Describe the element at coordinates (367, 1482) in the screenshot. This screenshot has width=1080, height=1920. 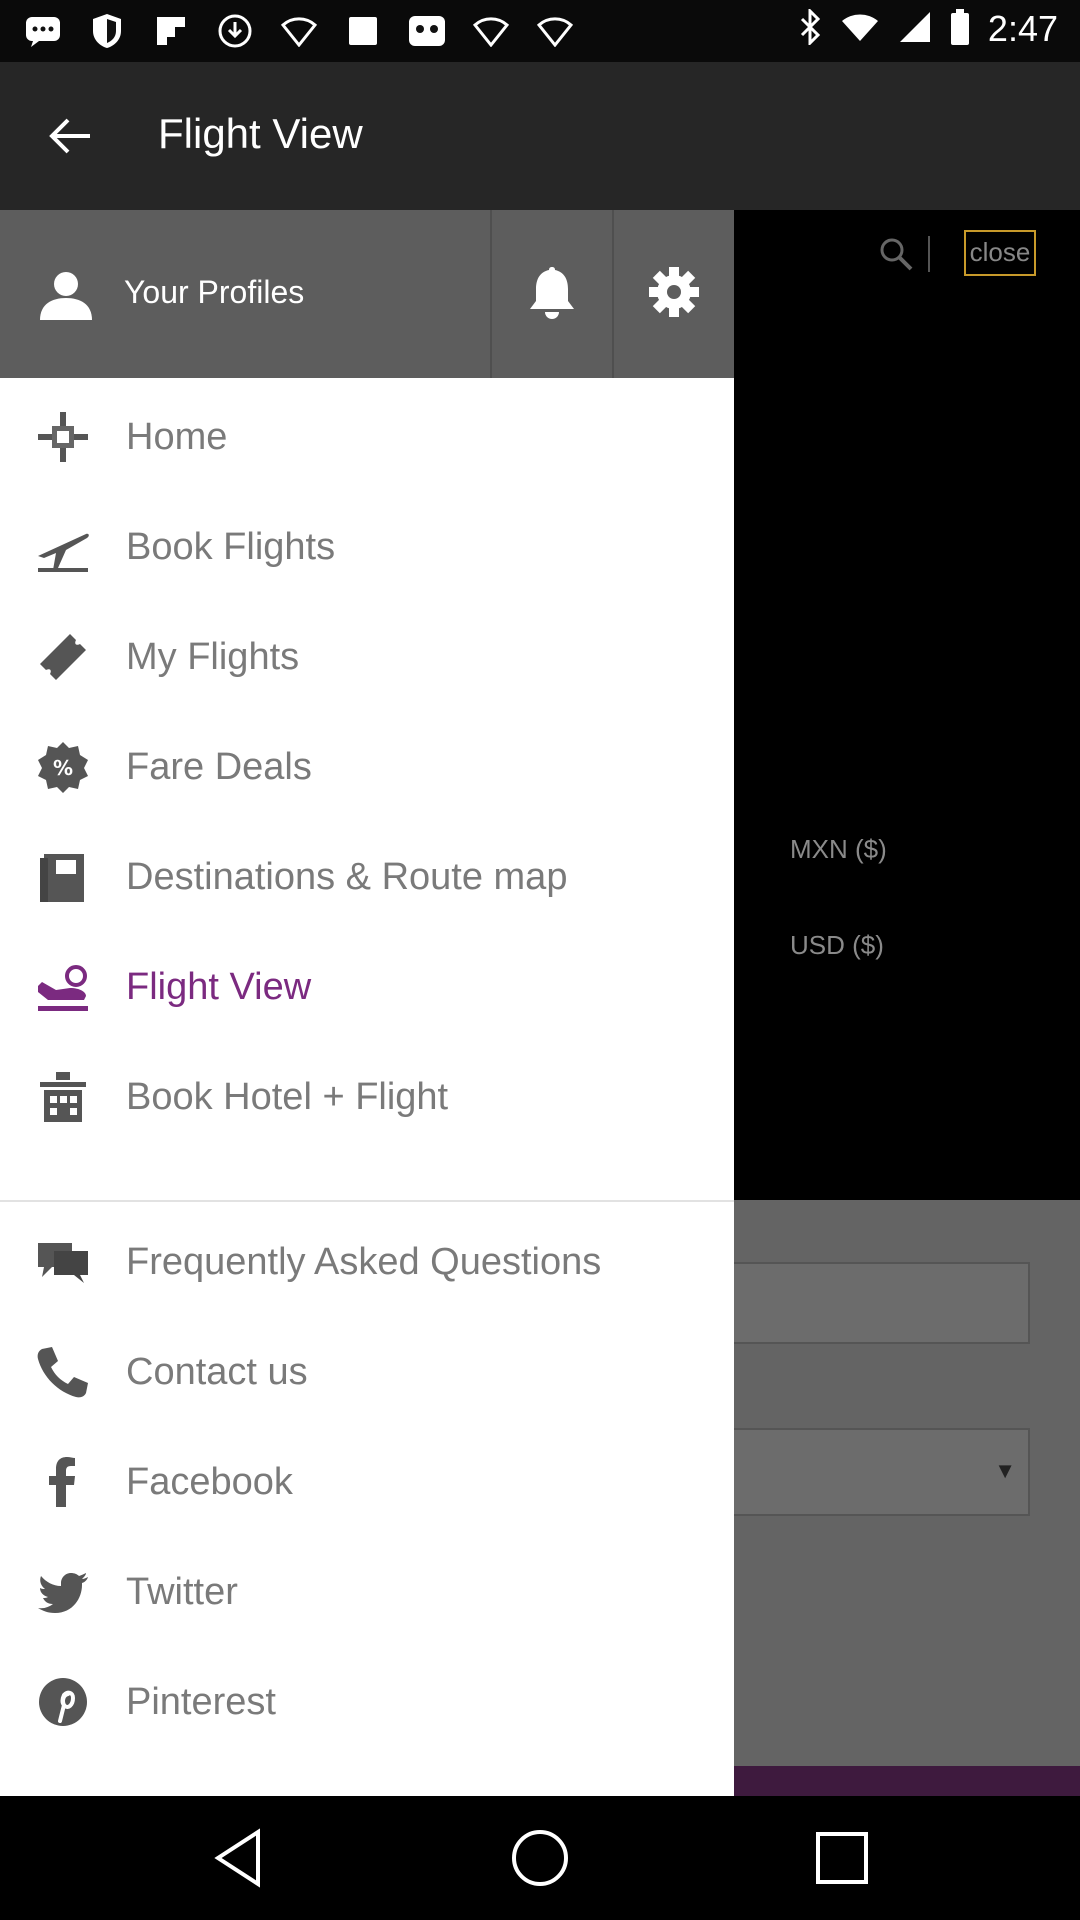
I see `menu-item-facebook: Facebook` at that location.